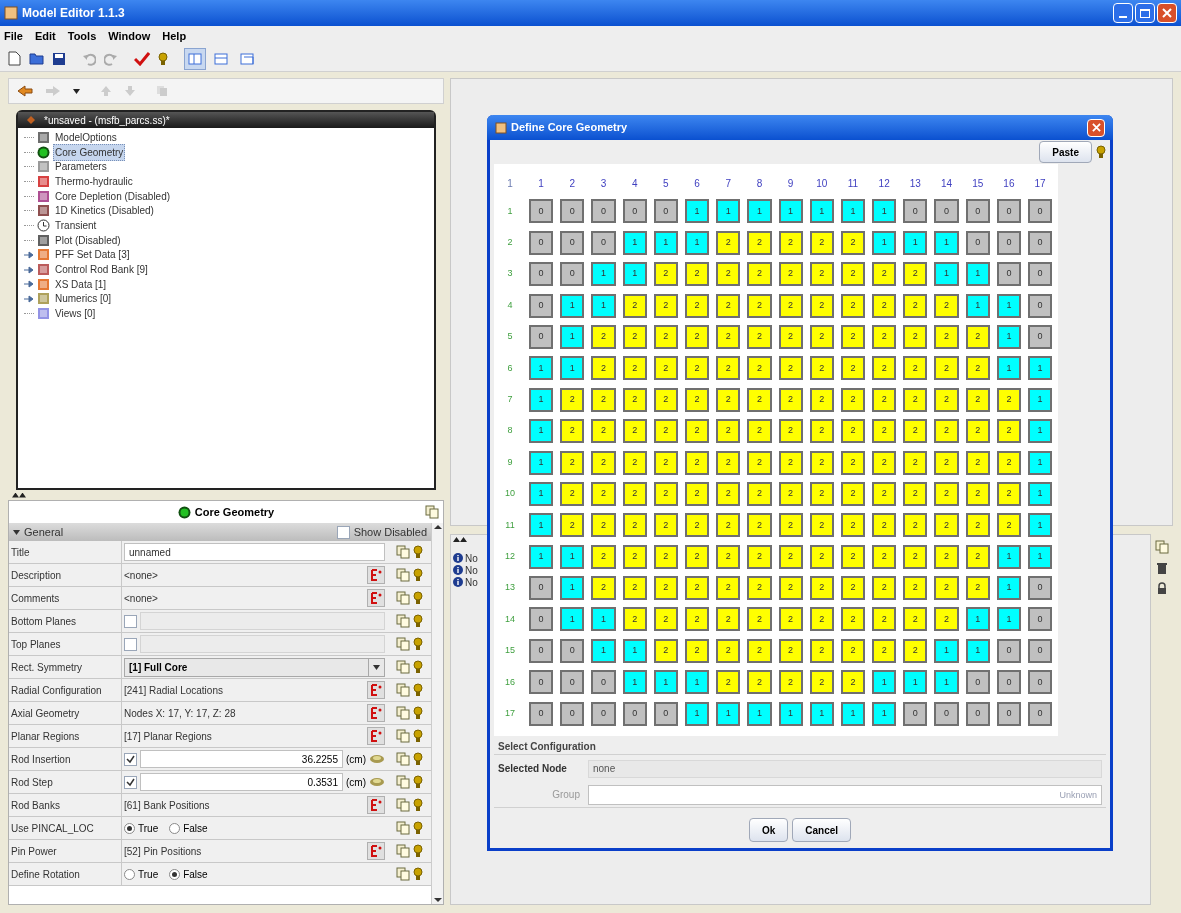 The width and height of the screenshot is (1181, 913). Describe the element at coordinates (92, 255) in the screenshot. I see `tree-item: PFF Set Data [3]` at that location.